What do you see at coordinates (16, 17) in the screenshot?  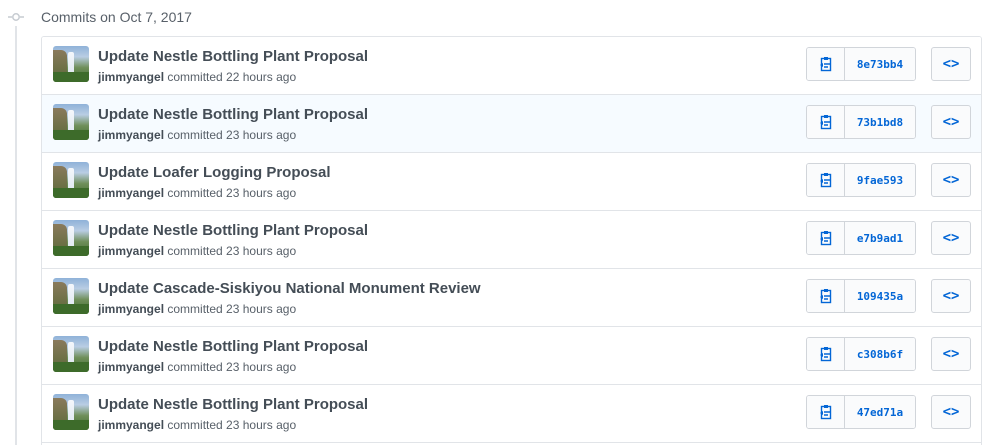 I see `git-commit-icon` at bounding box center [16, 17].